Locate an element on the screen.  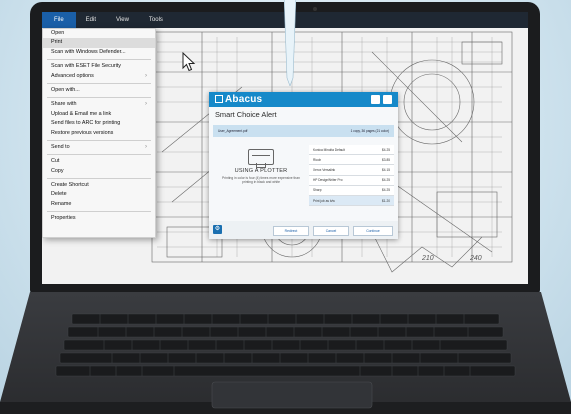
printer-option-selected: Print job as b/w $1.20 is located at coordinates (351, 201).